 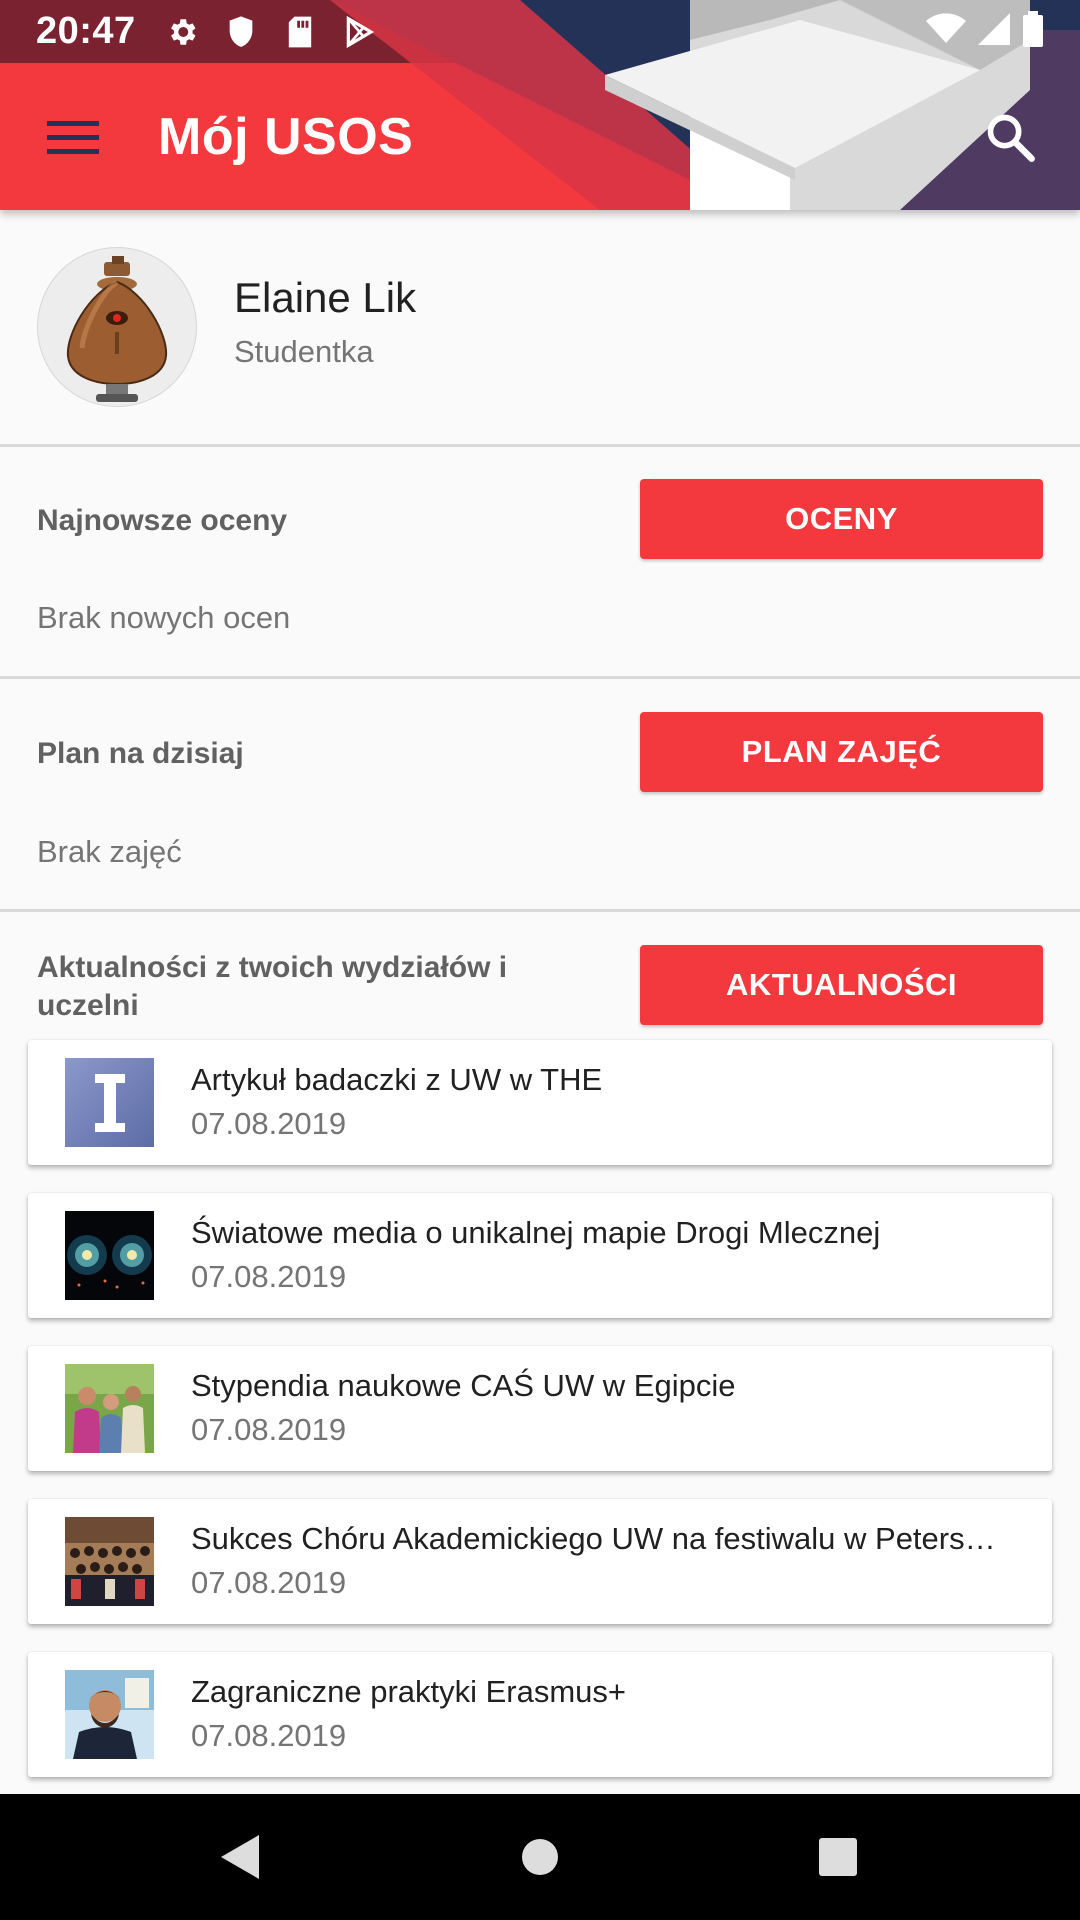 What do you see at coordinates (540, 1714) in the screenshot?
I see `news-item: Zagraniczne praktyki Erasmus+ 07.08.2019` at bounding box center [540, 1714].